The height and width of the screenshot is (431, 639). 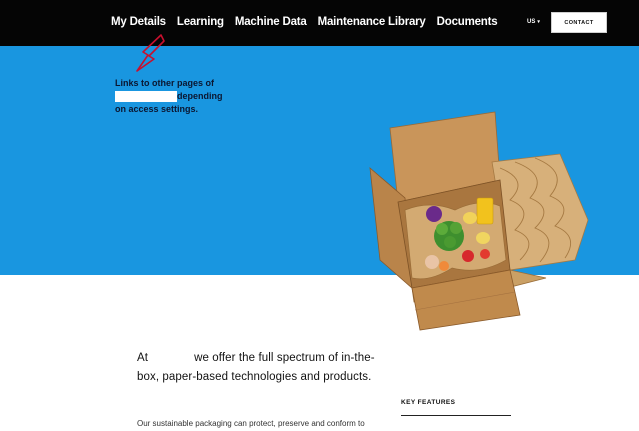 What do you see at coordinates (428, 402) in the screenshot?
I see `key-features-heading: KEY FEATURES` at bounding box center [428, 402].